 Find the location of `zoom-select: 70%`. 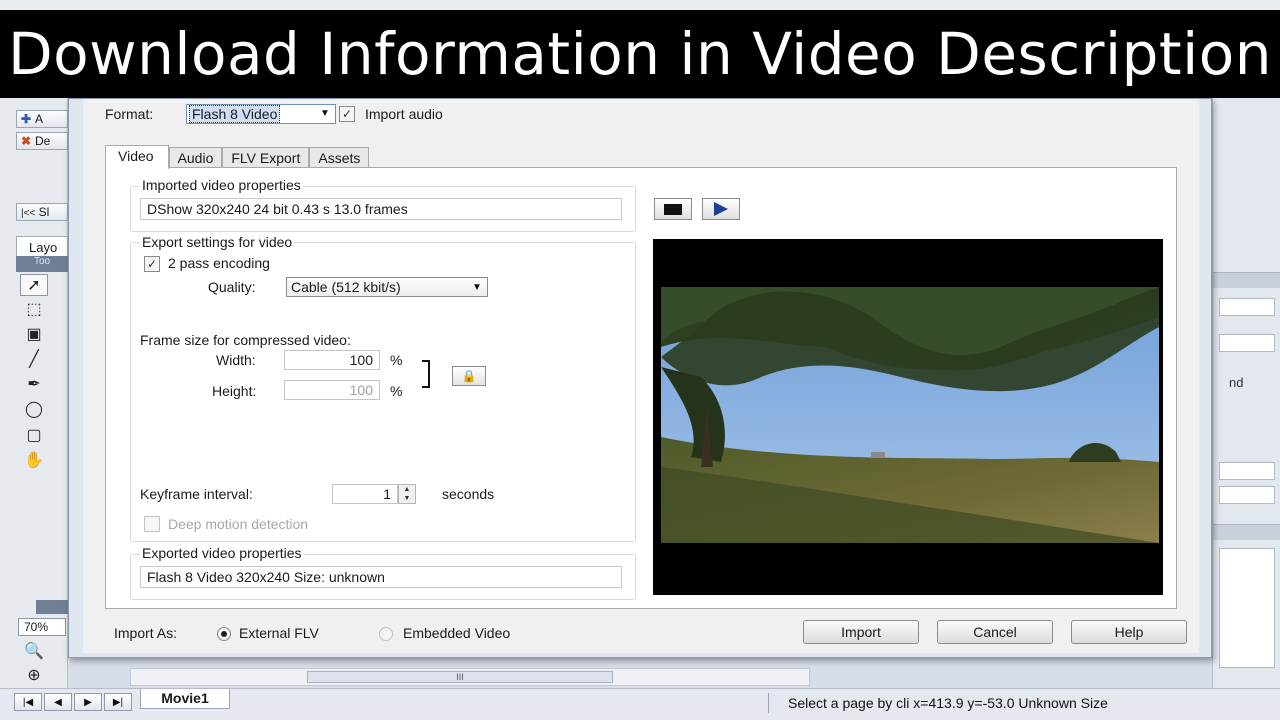

zoom-select: 70% is located at coordinates (42, 627).